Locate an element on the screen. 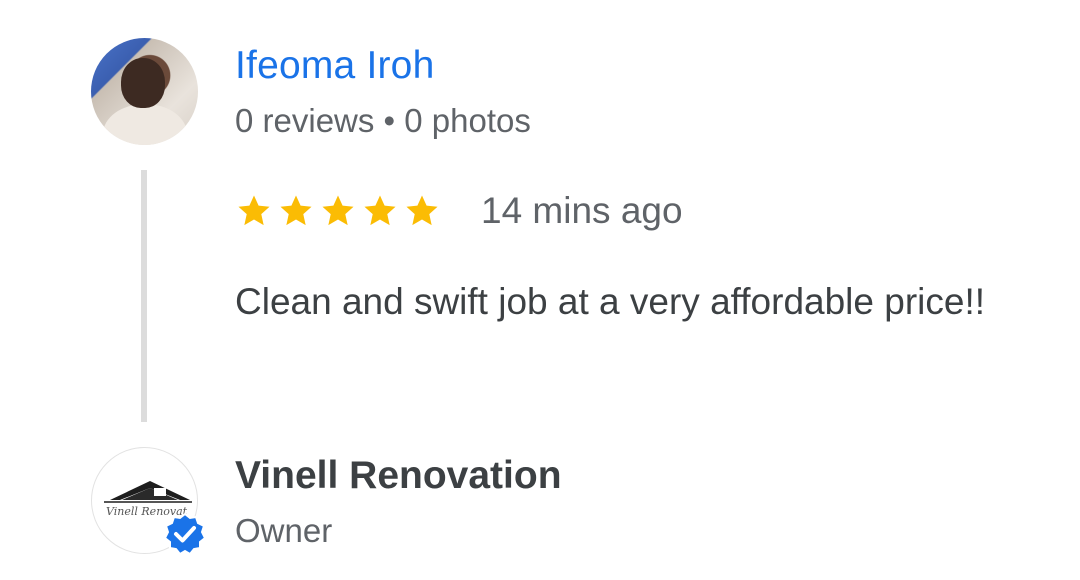  reviewer-stats: 0 reviews • 0 photos is located at coordinates (383, 120).